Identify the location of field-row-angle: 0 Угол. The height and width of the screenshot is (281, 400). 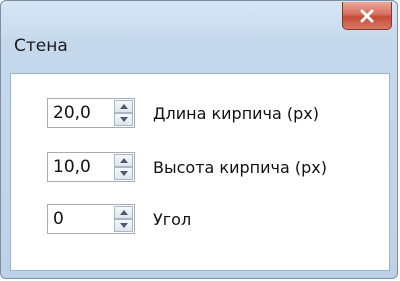
(119, 219).